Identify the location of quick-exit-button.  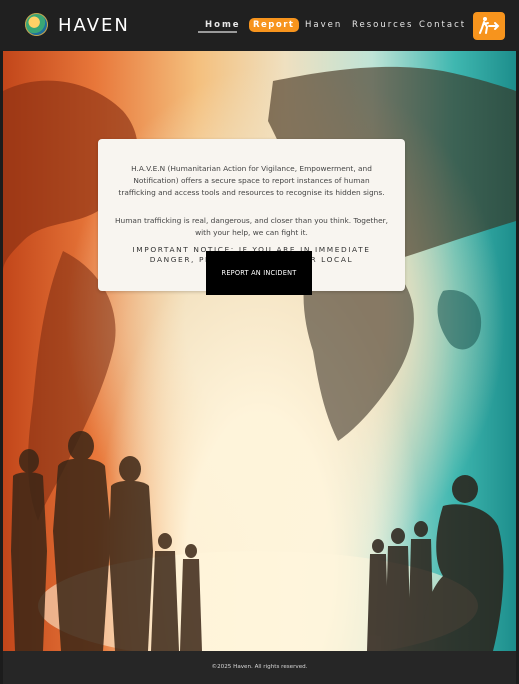
(489, 26).